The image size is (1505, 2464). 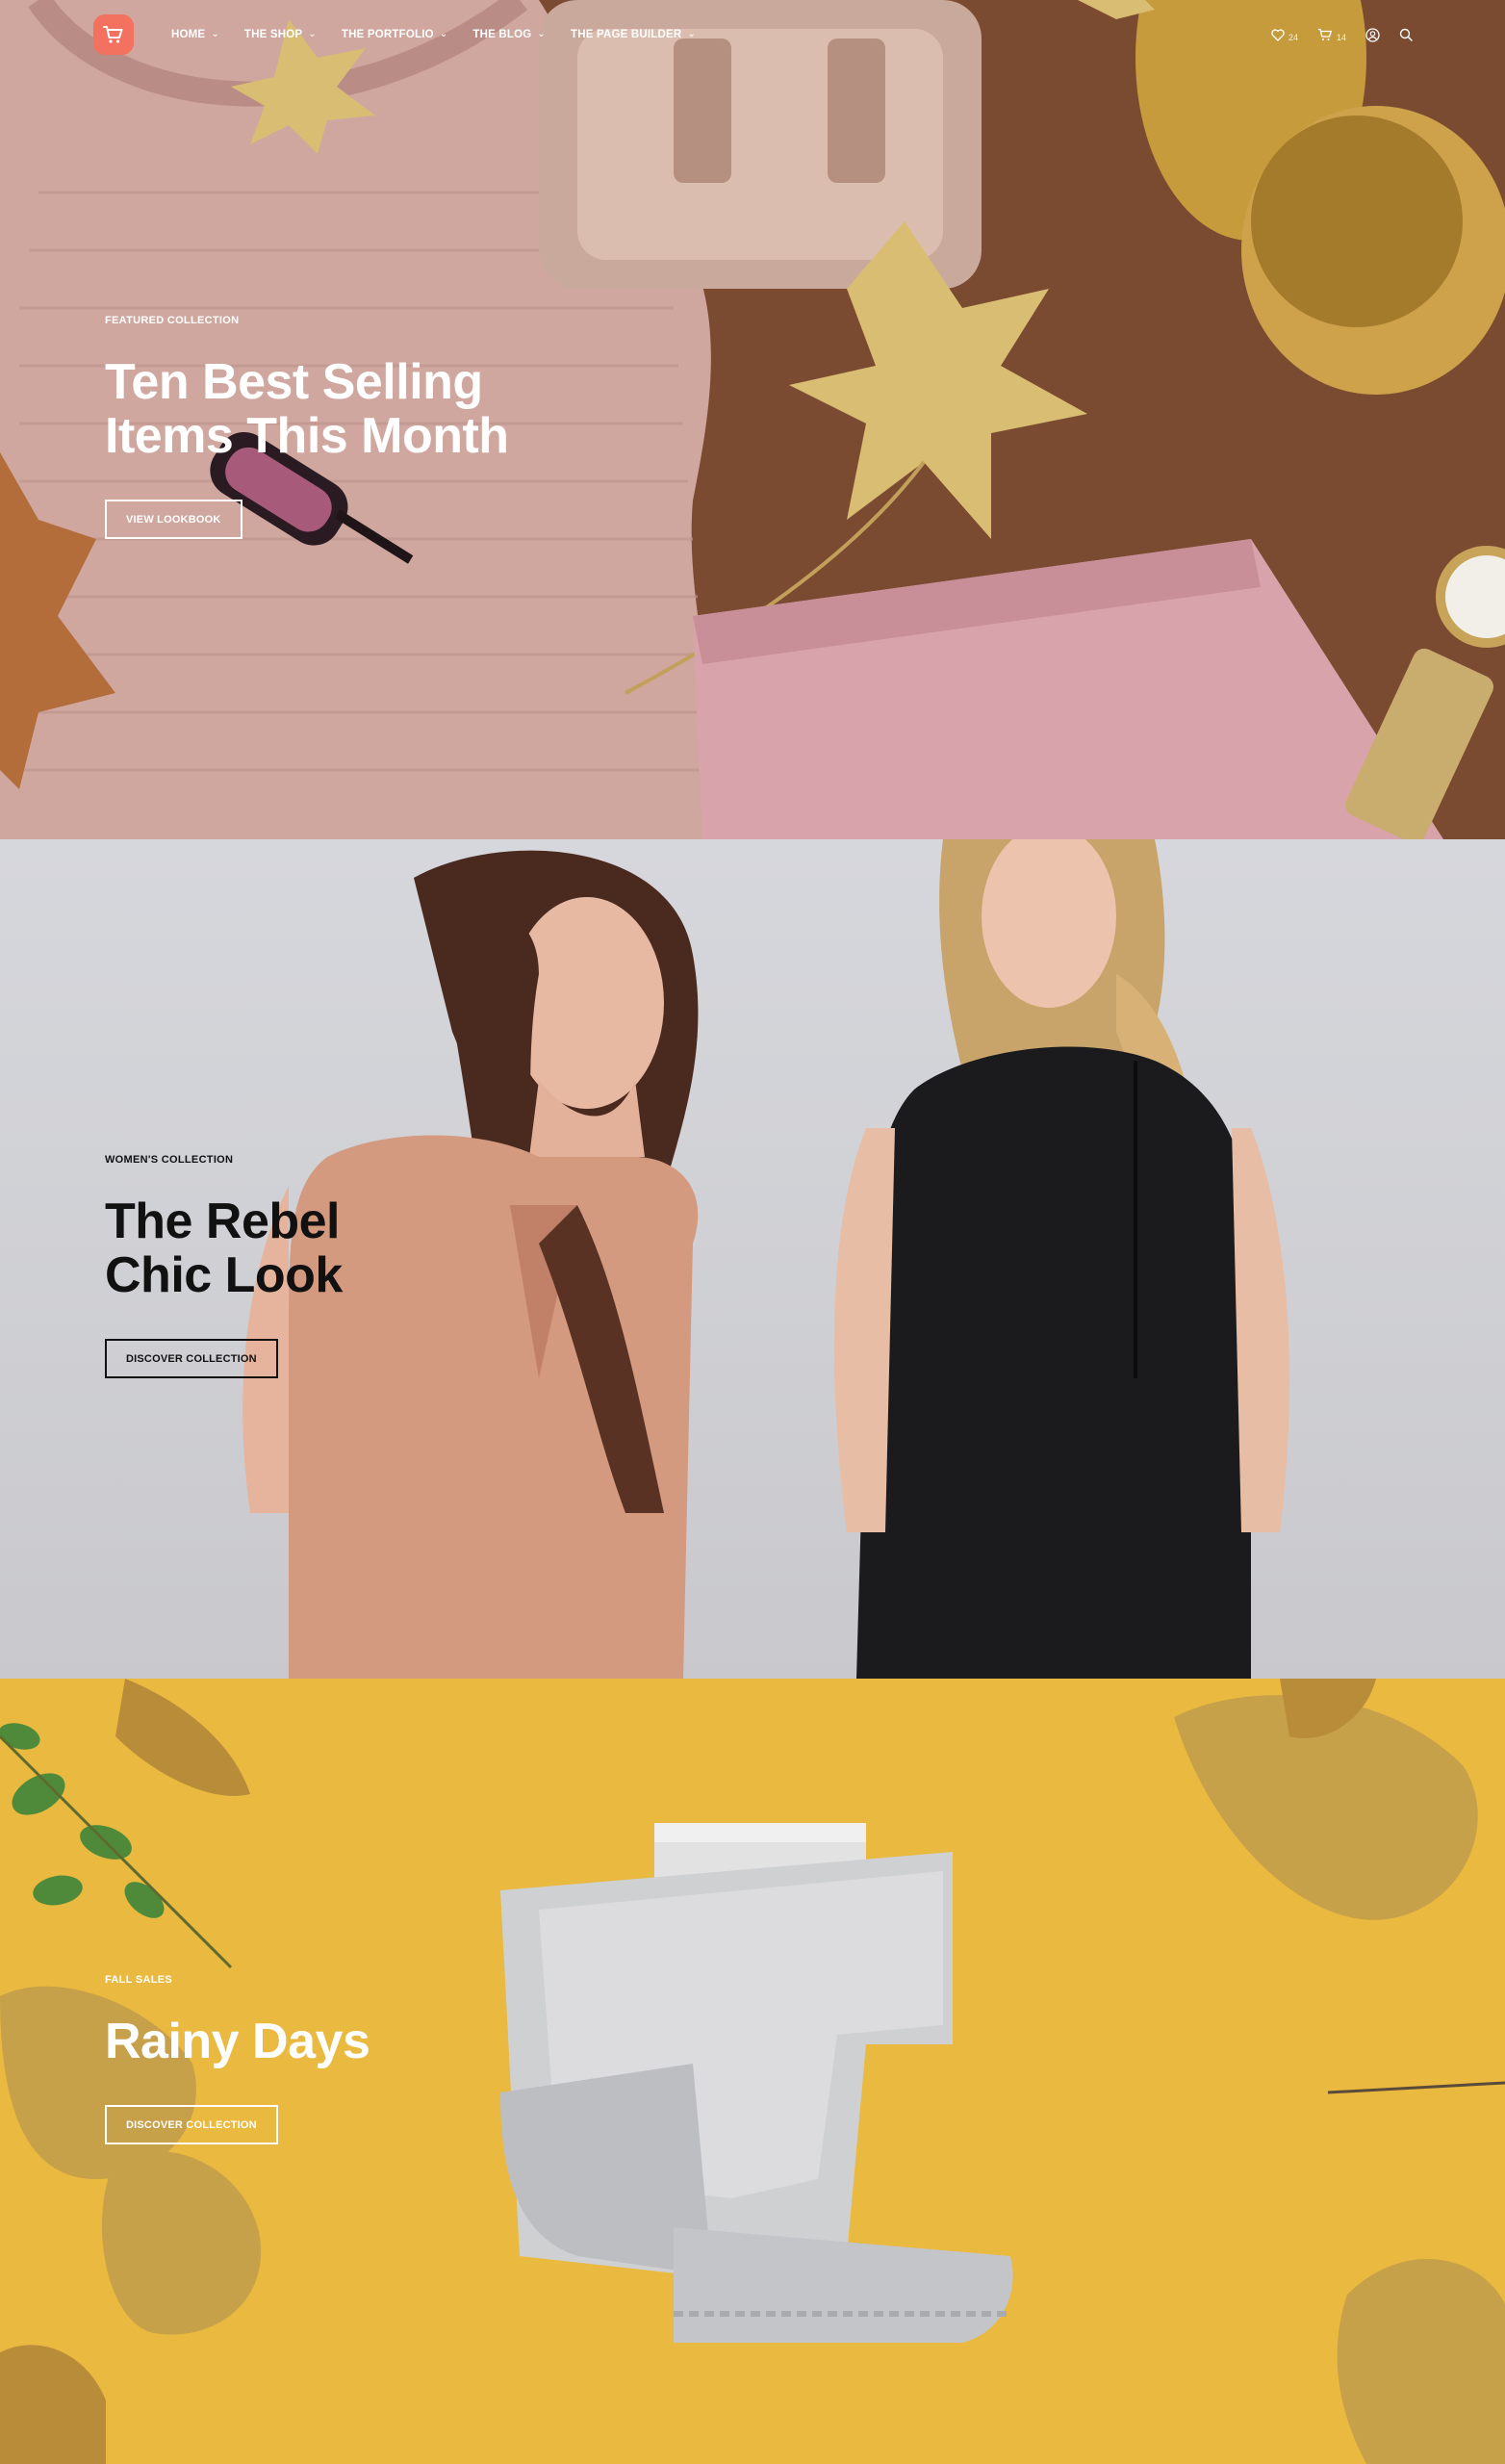 I want to click on nav-item-portfolio: THE PORTFOLIO ⌄, so click(x=394, y=34).